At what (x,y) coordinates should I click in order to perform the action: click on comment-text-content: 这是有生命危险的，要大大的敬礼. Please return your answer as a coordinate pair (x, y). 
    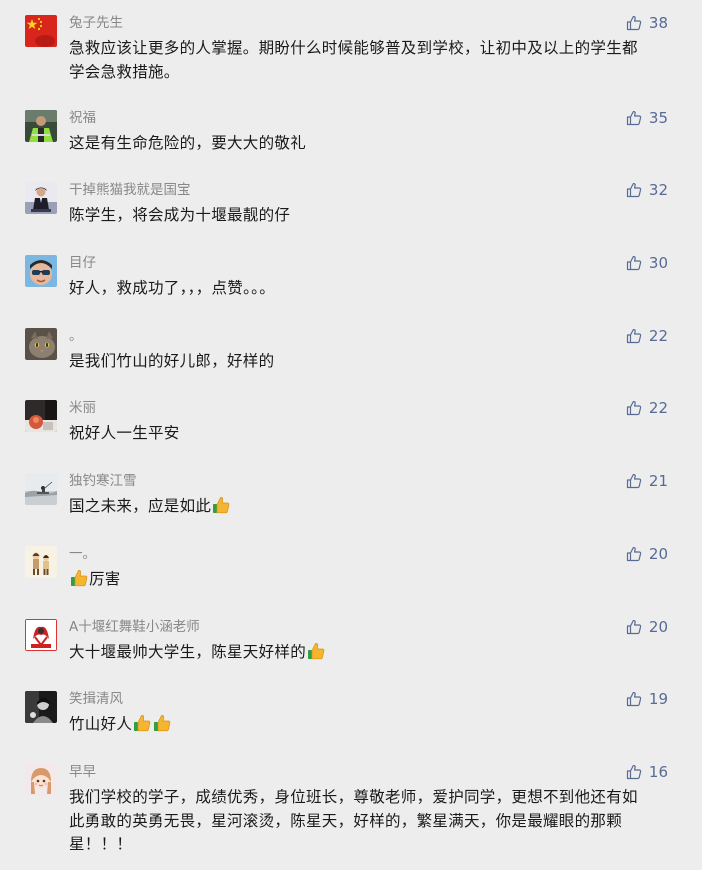
    Looking at the image, I should click on (188, 143).